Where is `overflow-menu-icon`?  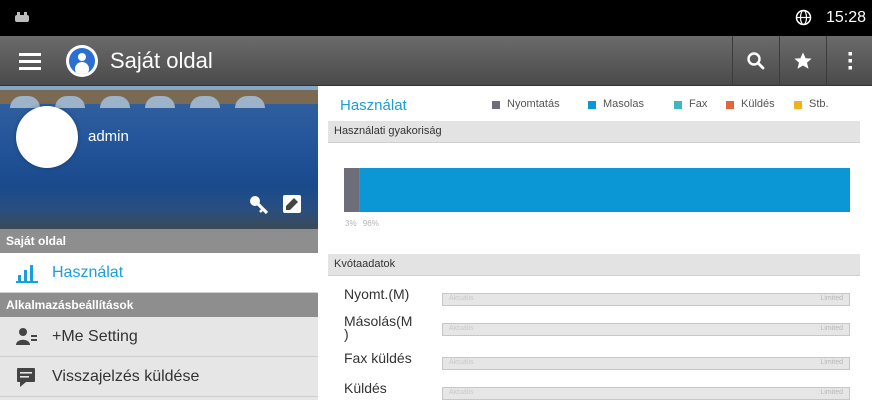
overflow-menu-icon is located at coordinates (850, 61).